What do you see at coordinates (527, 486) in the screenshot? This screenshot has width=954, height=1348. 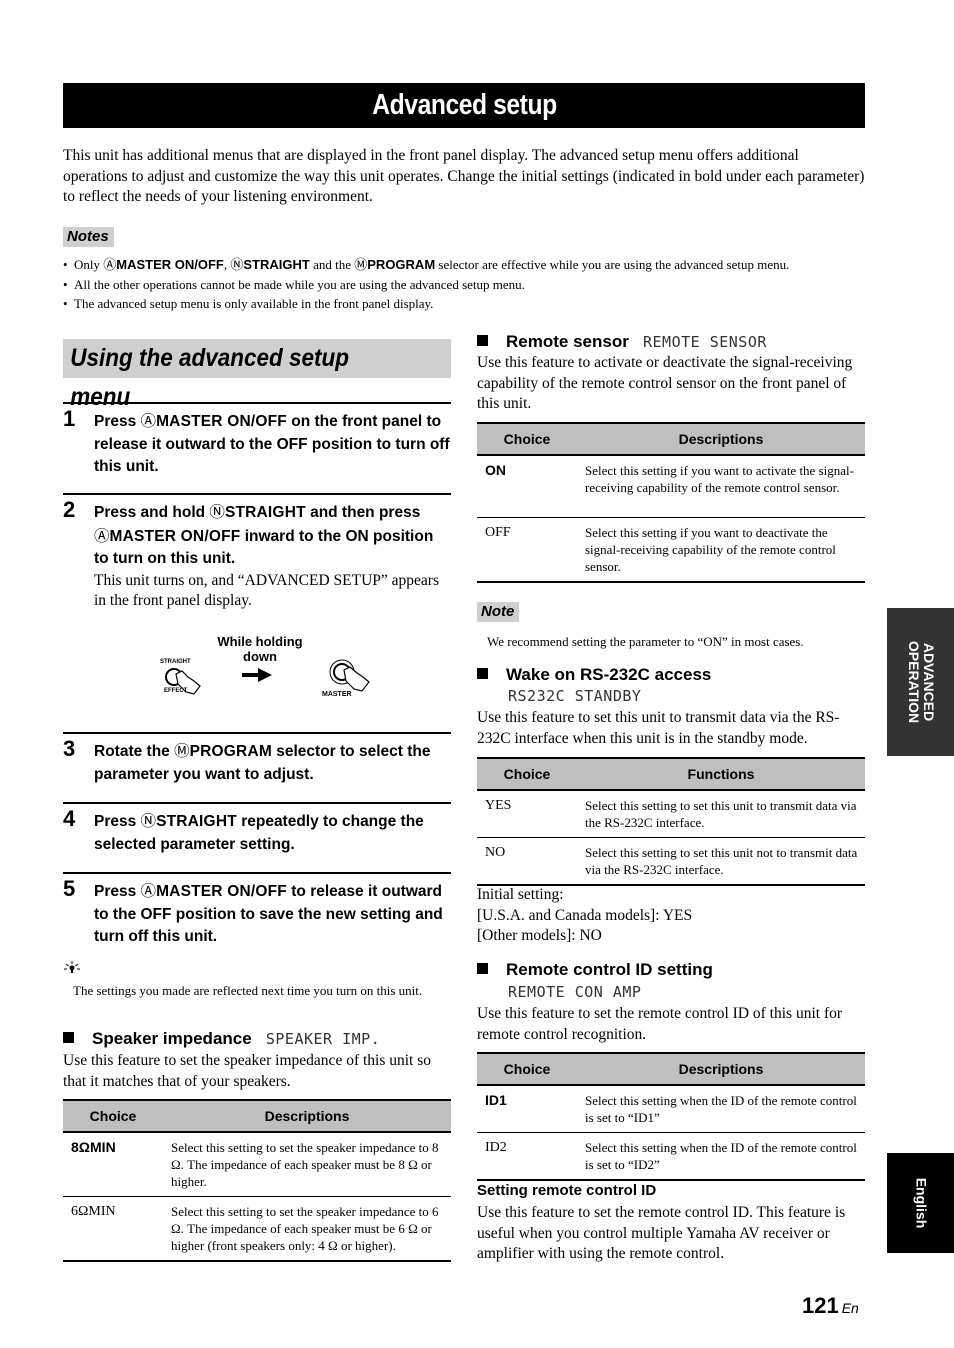 I see `choice-cell: ON` at bounding box center [527, 486].